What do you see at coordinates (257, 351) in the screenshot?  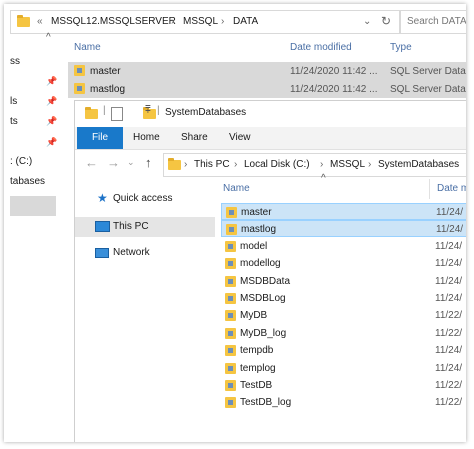 I see `file-name: tempdb` at bounding box center [257, 351].